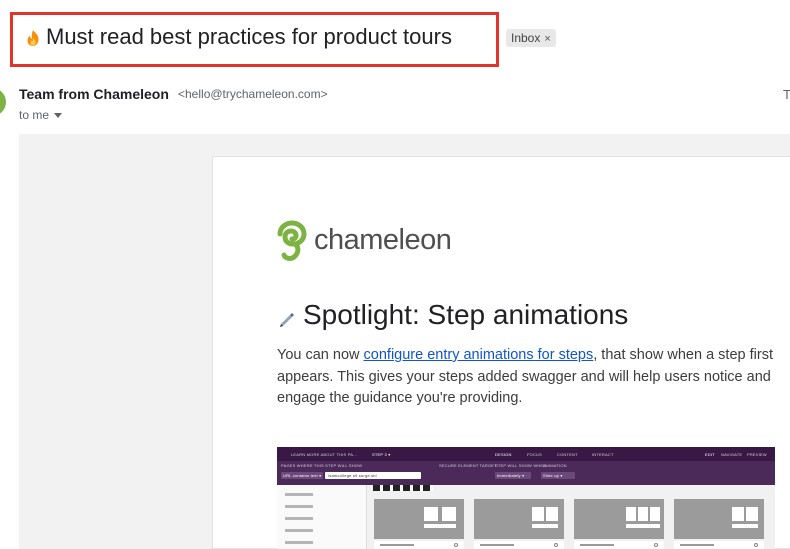  What do you see at coordinates (567, 454) in the screenshot?
I see `embedded-tab-content: CONTENT` at bounding box center [567, 454].